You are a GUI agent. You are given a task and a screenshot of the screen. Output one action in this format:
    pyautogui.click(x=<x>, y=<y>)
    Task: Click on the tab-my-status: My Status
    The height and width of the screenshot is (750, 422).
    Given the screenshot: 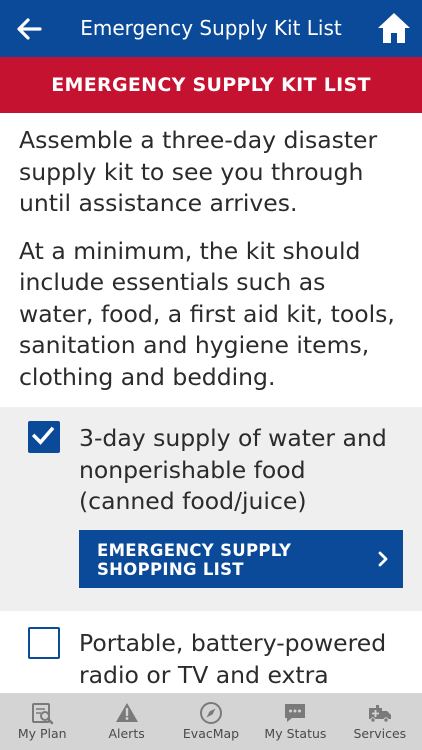 What is the action you would take?
    pyautogui.click(x=295, y=721)
    